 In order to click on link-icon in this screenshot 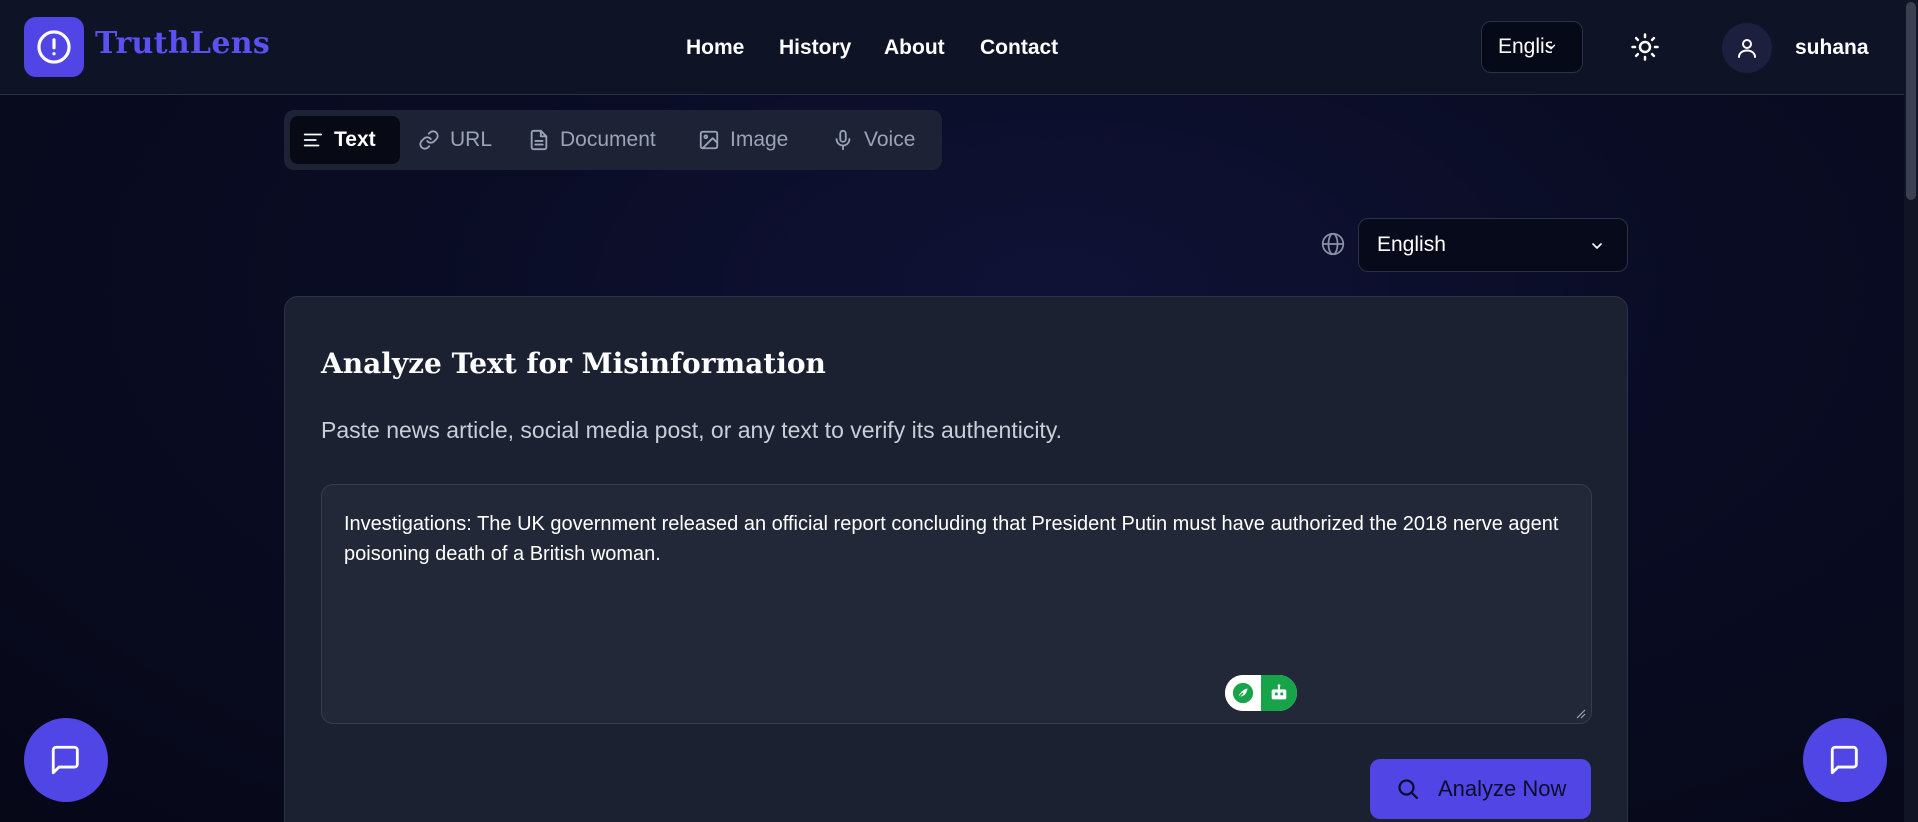, I will do `click(429, 140)`.